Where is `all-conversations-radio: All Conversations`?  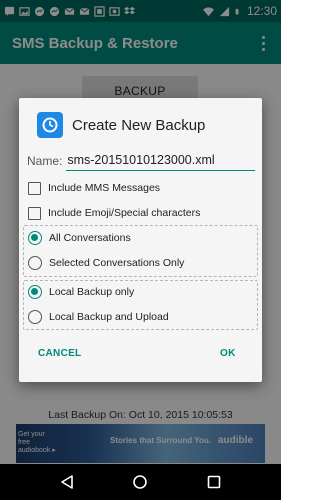
all-conversations-radio: All Conversations is located at coordinates (79, 238).